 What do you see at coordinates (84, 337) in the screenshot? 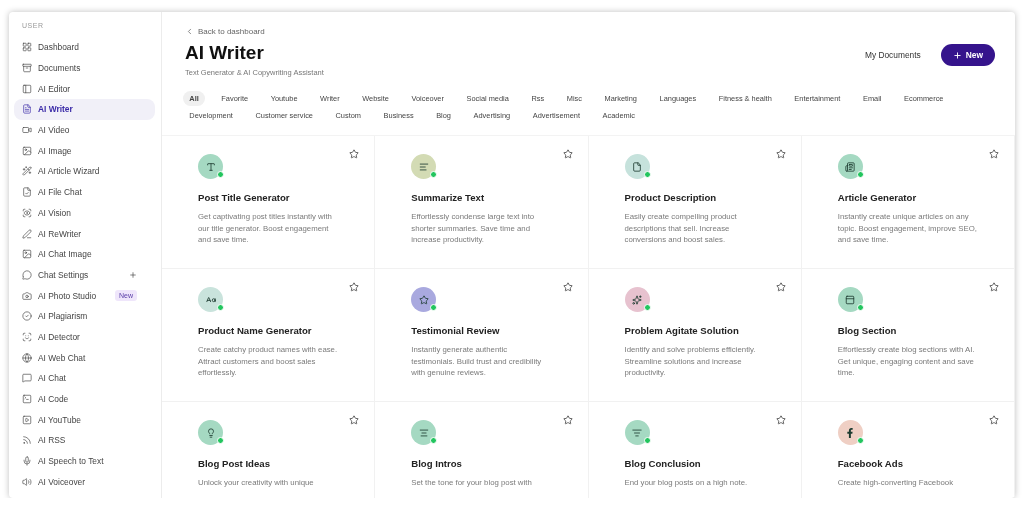
I see `sidebar-item: AI Detector` at bounding box center [84, 337].